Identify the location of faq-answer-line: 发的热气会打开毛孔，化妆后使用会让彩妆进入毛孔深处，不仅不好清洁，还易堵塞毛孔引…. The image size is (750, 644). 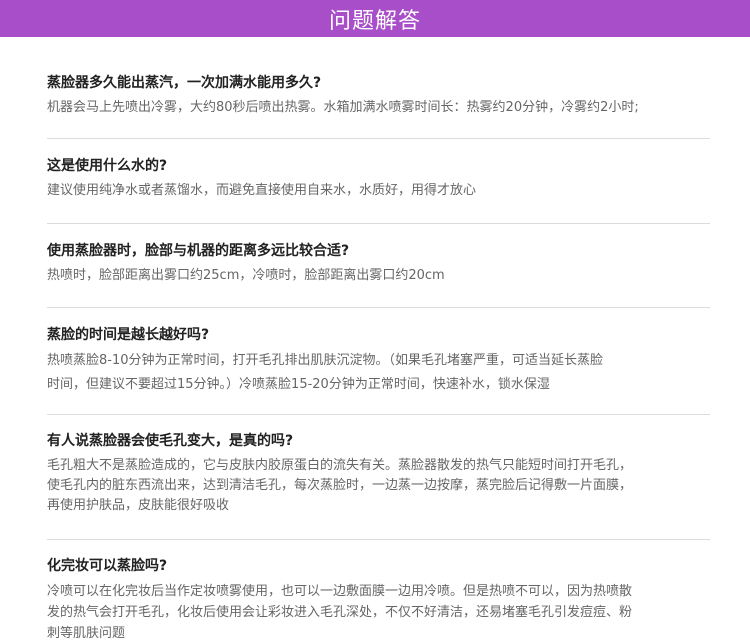
(340, 612).